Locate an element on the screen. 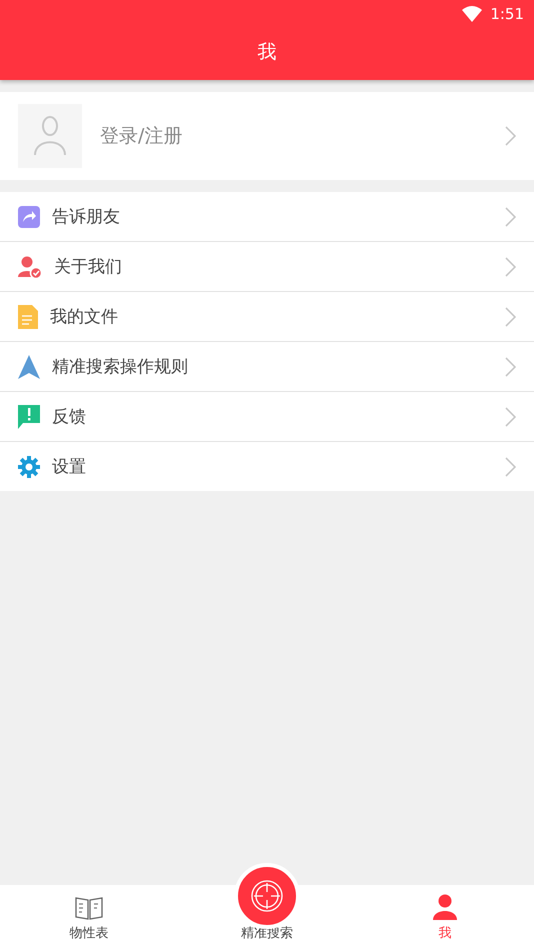  person-icon is located at coordinates (445, 907).